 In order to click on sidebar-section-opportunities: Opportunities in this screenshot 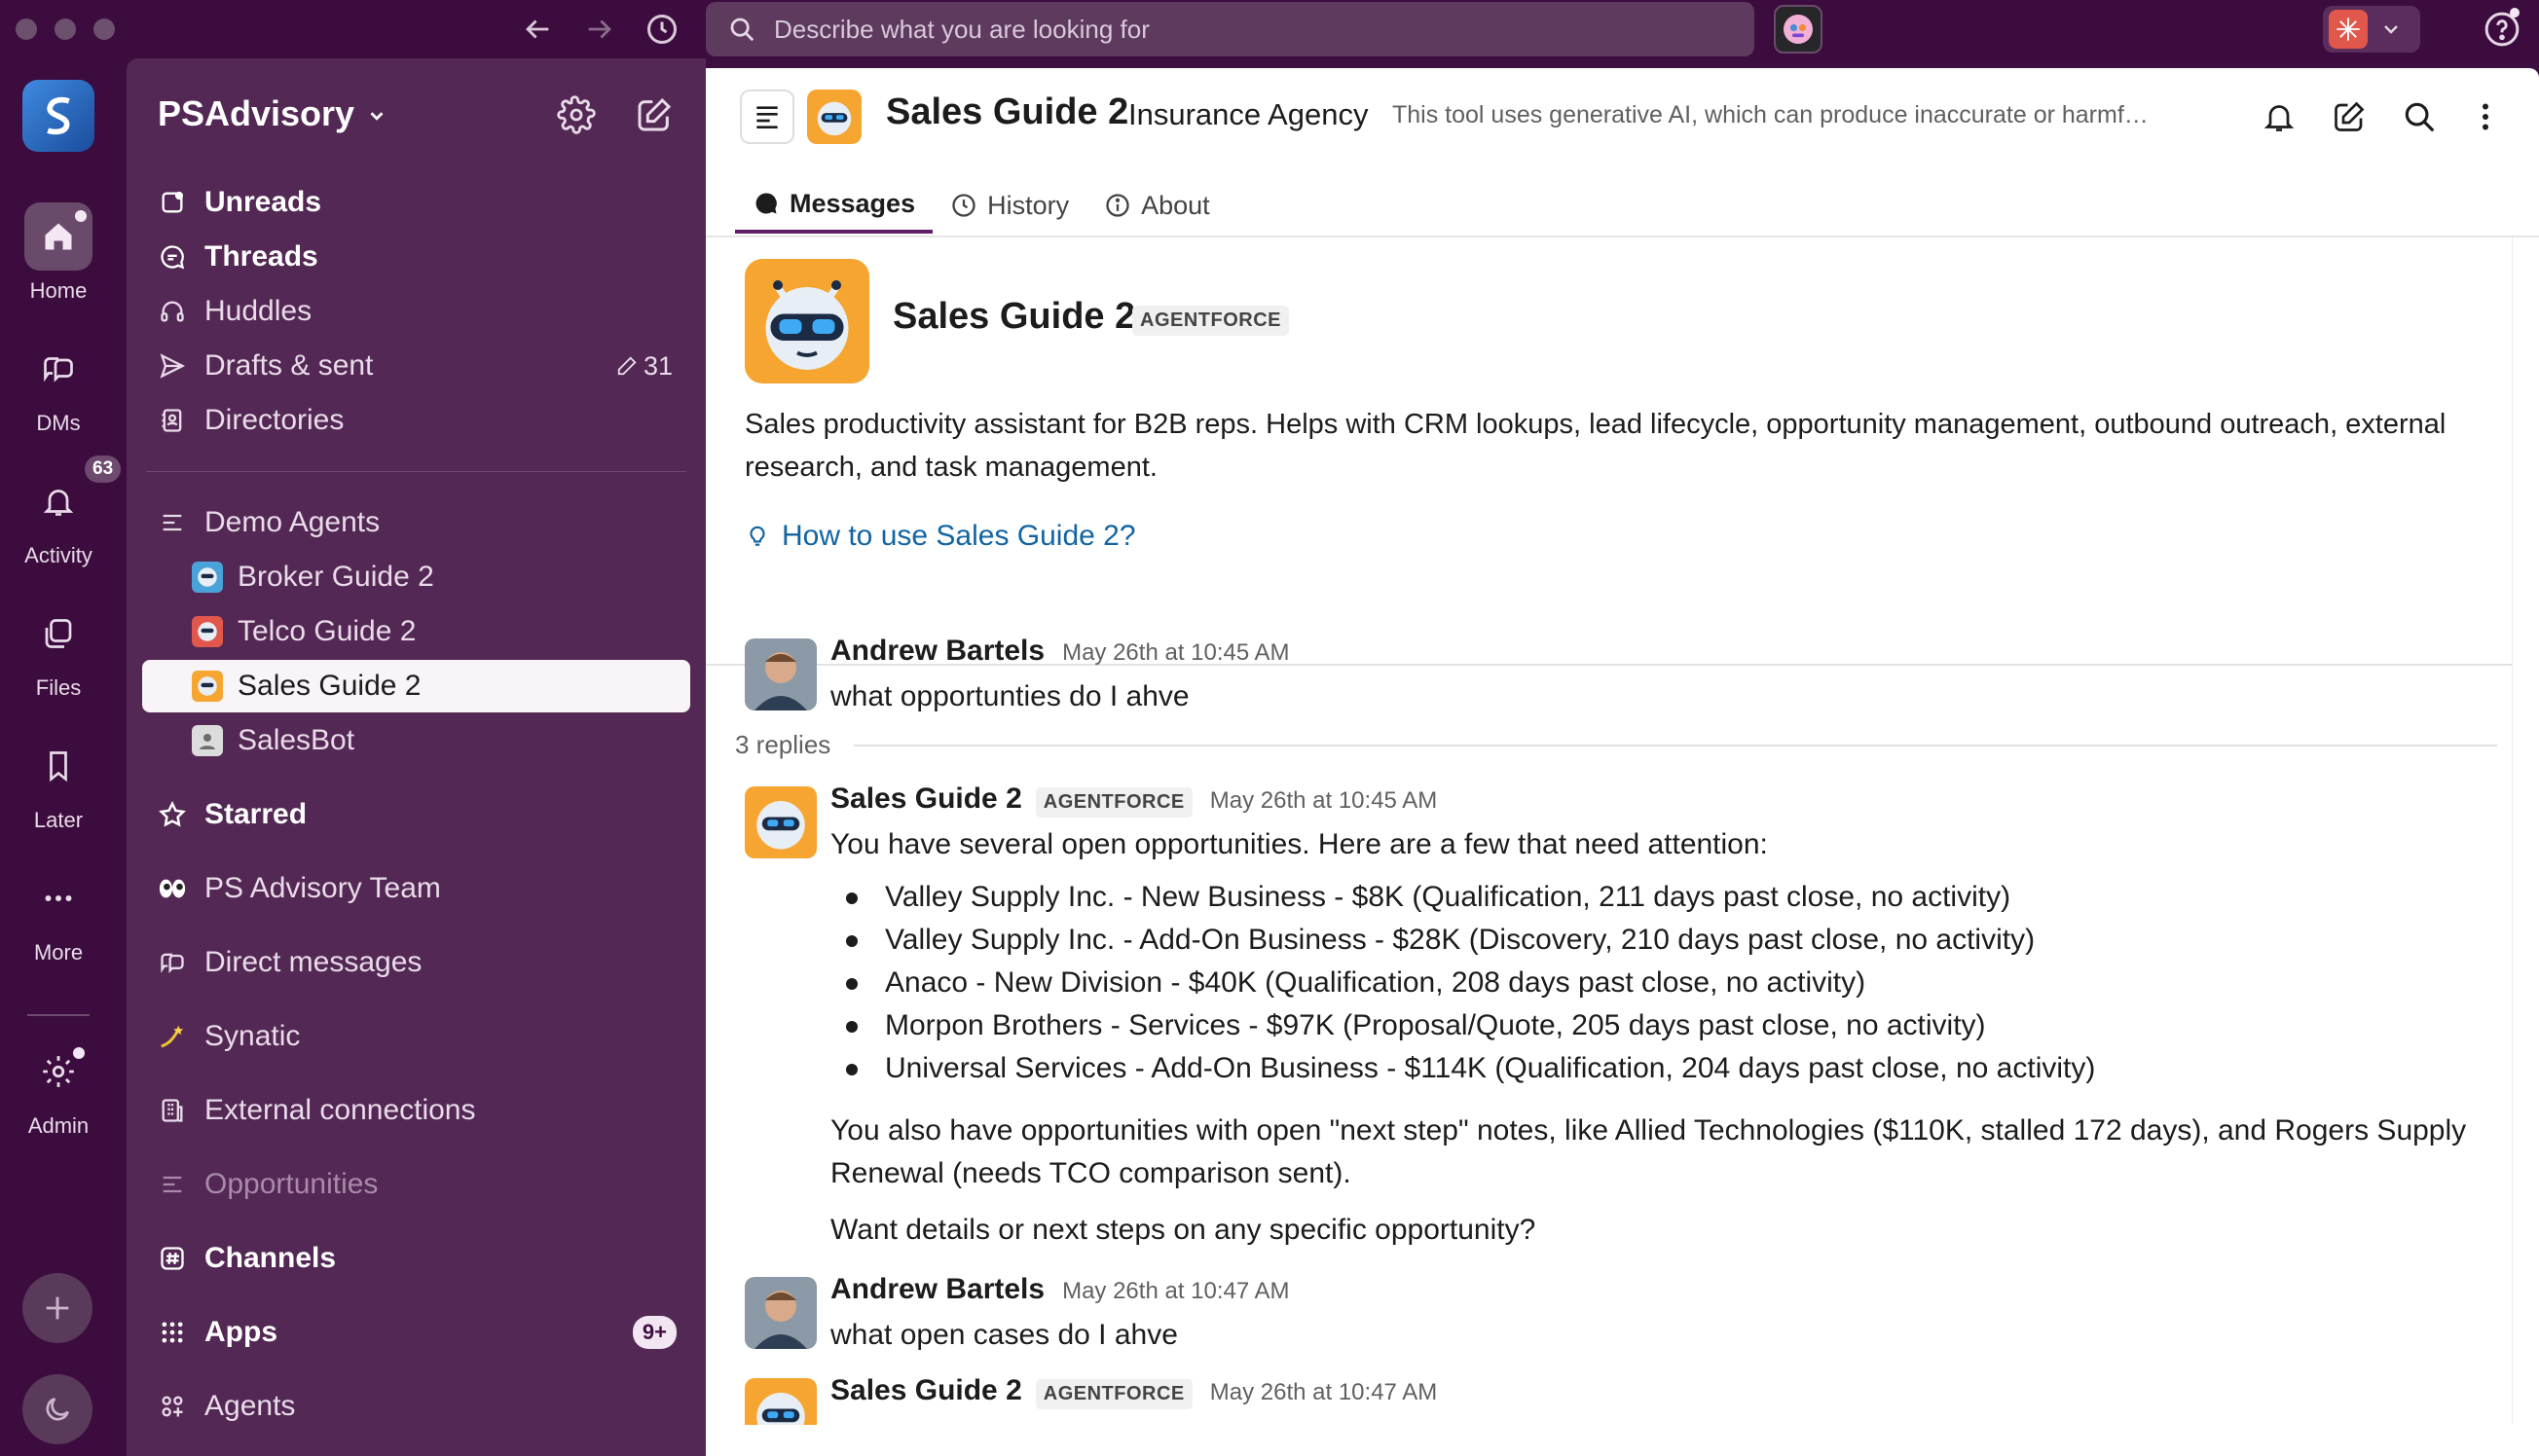, I will do `click(416, 1184)`.